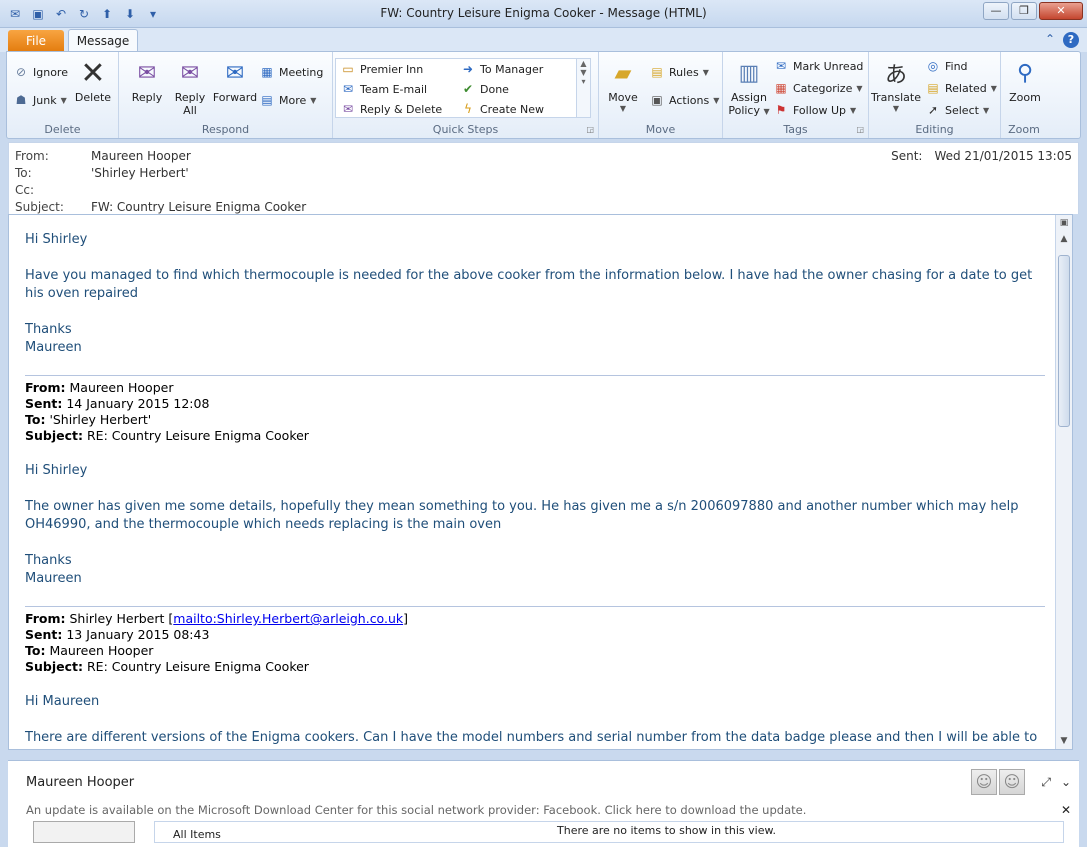 This screenshot has height=847, width=1087. Describe the element at coordinates (1024, 11) in the screenshot. I see `restore-button: ❐` at that location.